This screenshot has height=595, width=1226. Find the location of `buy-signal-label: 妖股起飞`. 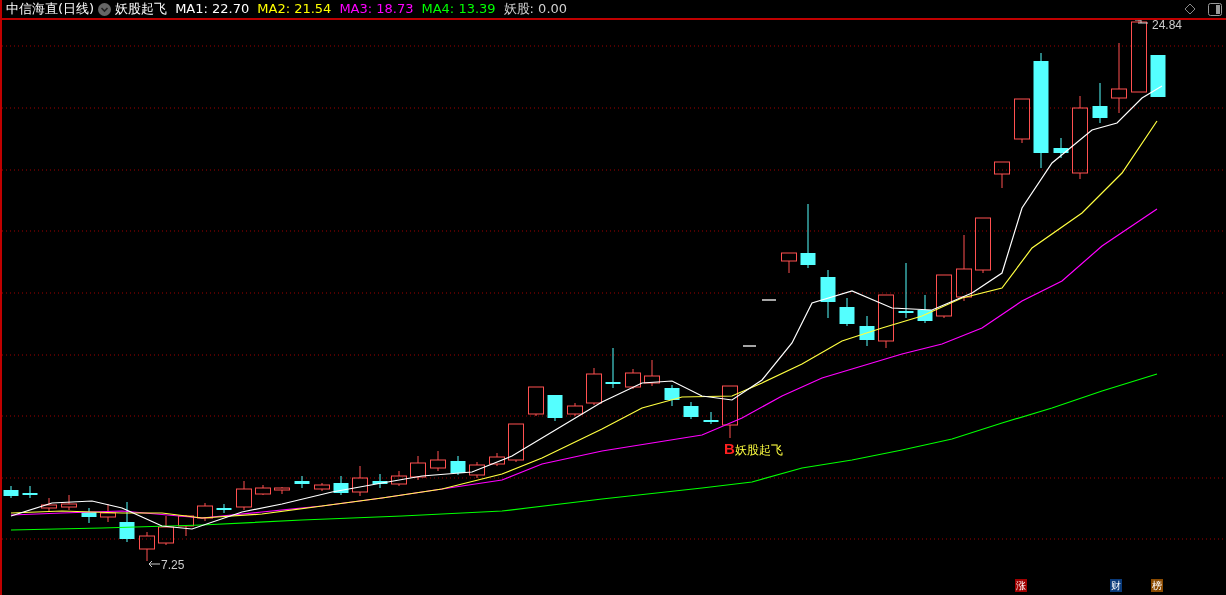

buy-signal-label: 妖股起飞 is located at coordinates (758, 450).